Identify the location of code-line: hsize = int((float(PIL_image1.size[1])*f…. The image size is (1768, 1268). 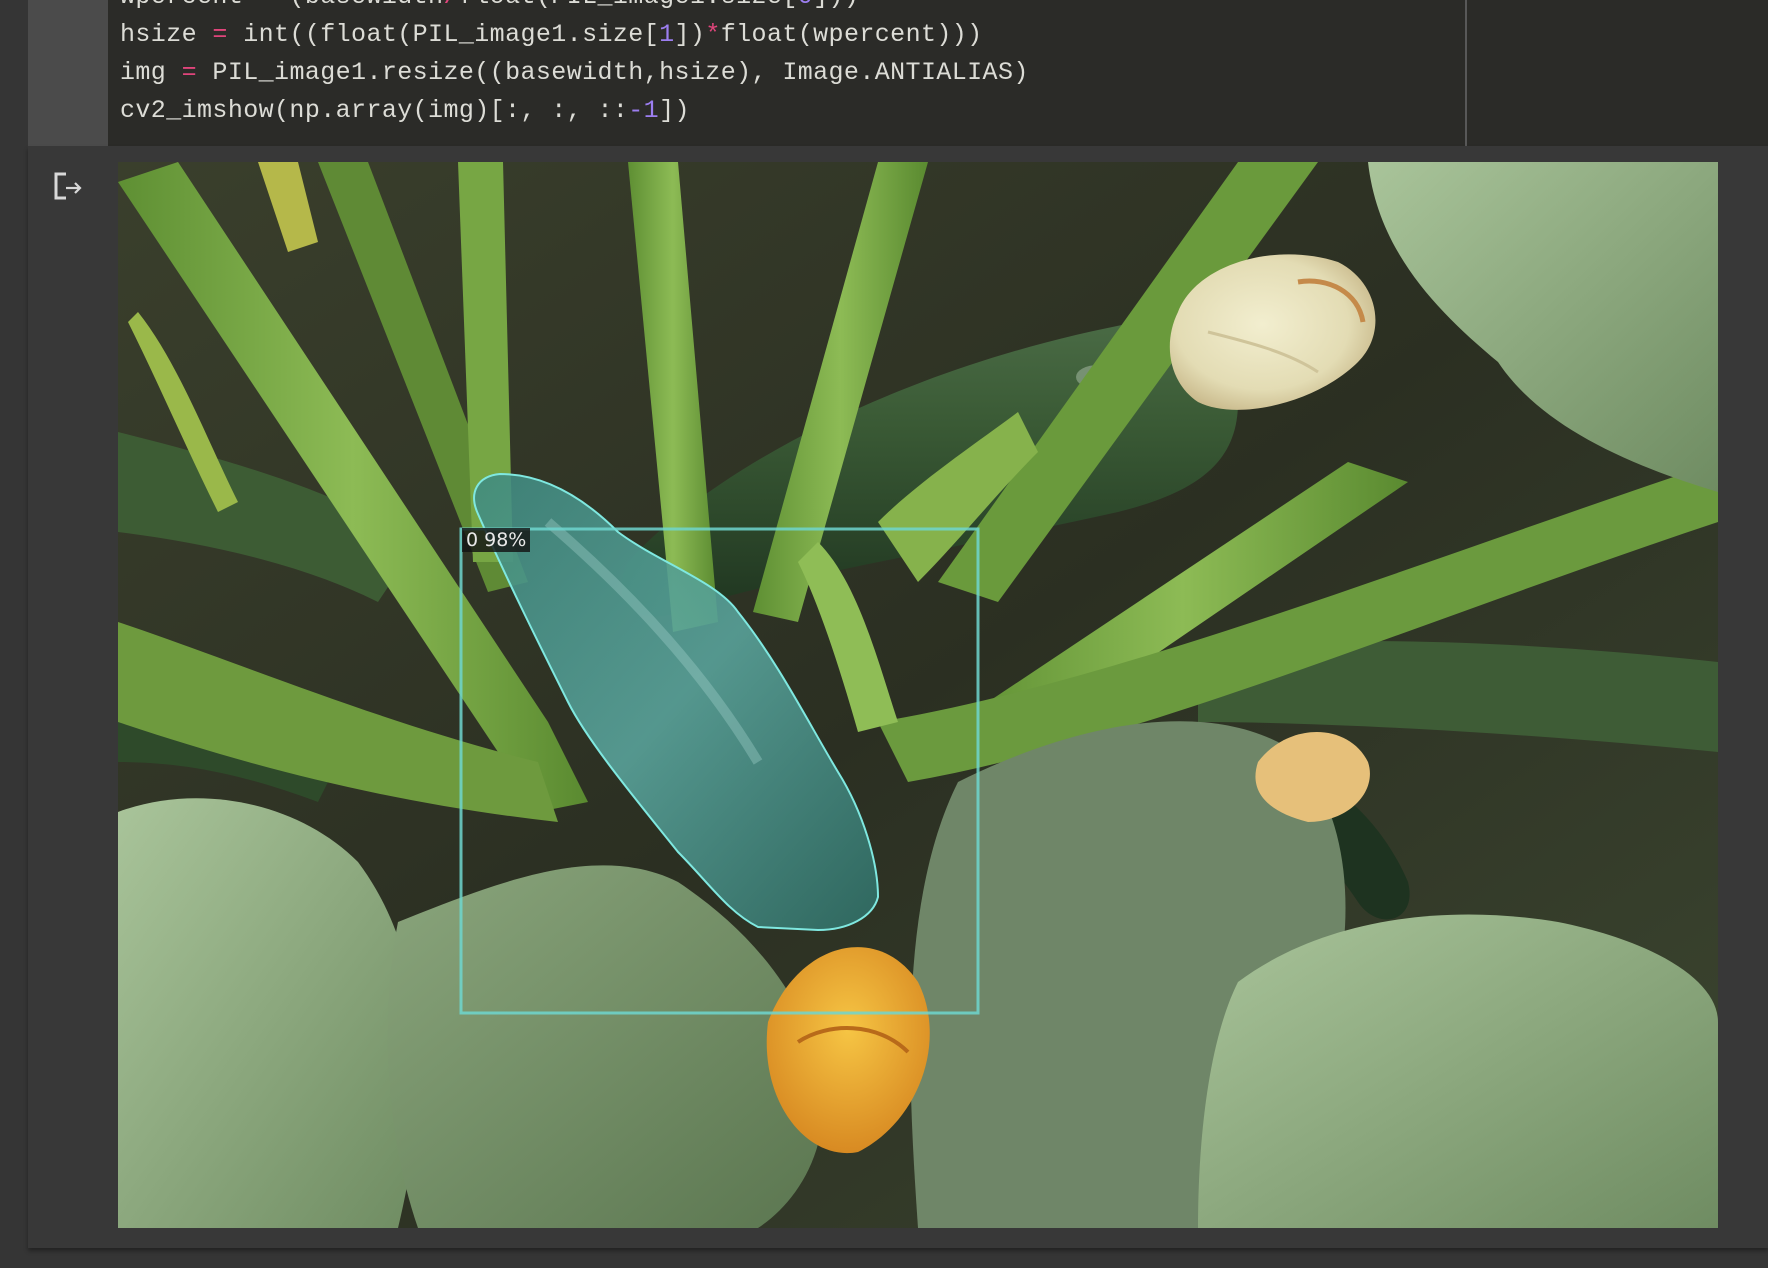
(574, 35).